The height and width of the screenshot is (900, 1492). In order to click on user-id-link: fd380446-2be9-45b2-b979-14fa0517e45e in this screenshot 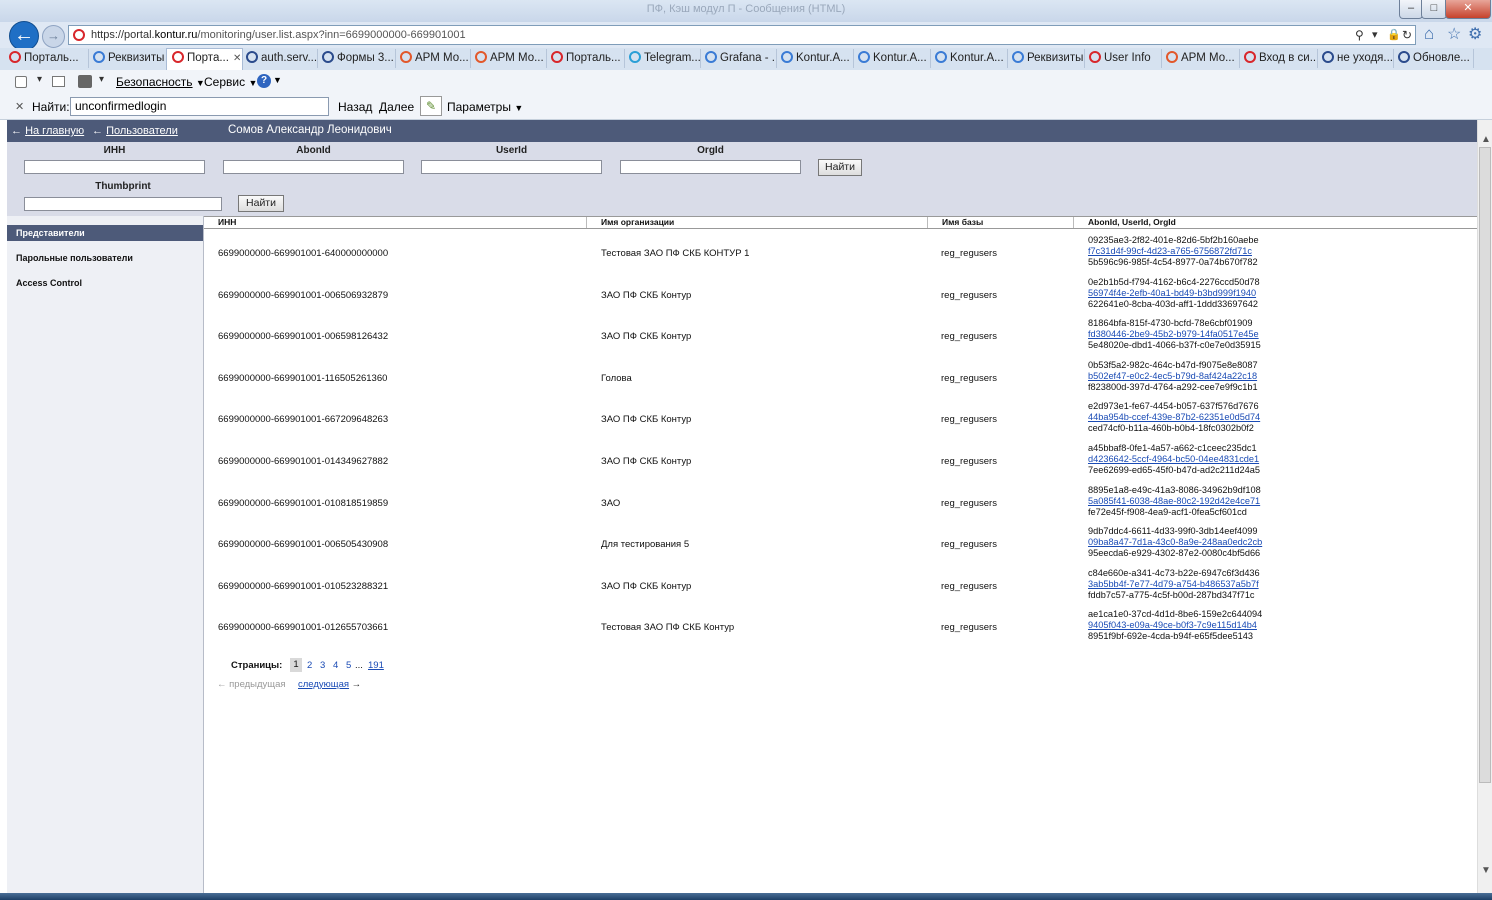, I will do `click(1174, 334)`.